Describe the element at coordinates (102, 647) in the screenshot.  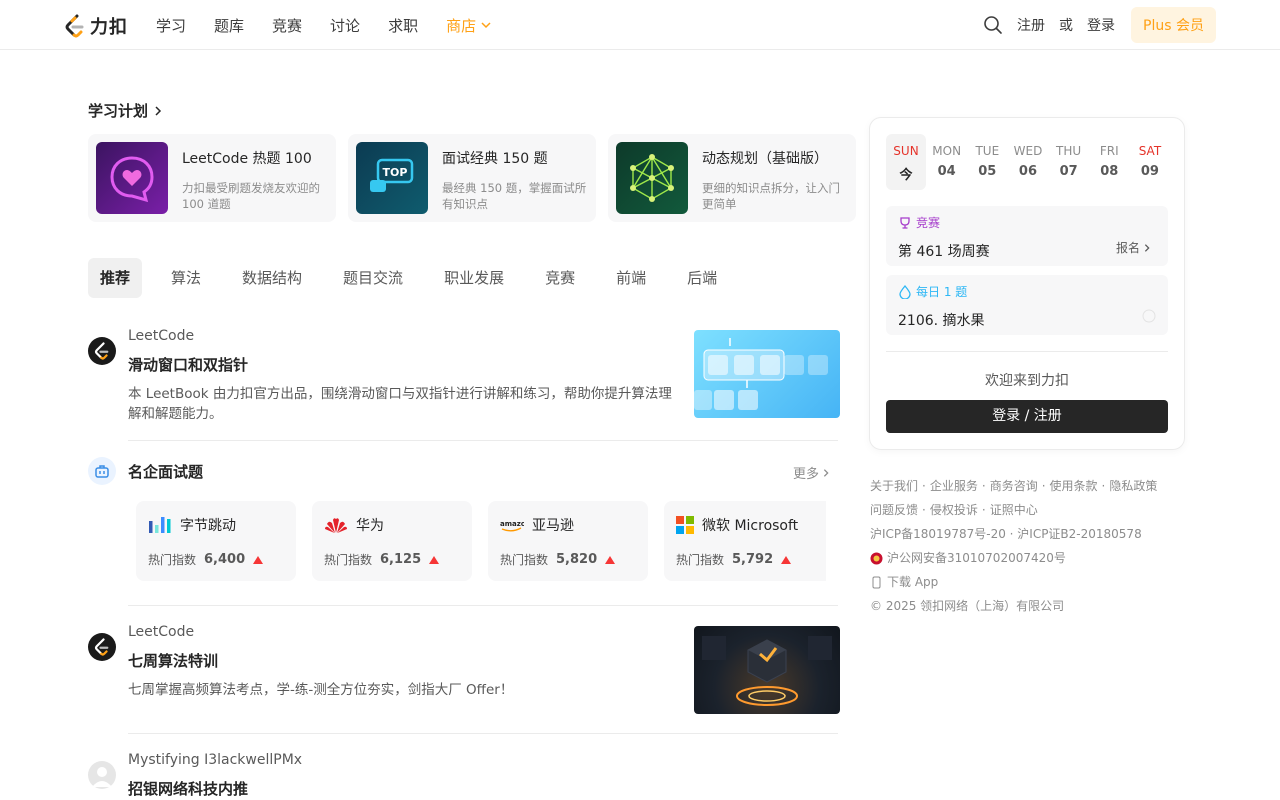
I see `leetcode-avatar` at that location.